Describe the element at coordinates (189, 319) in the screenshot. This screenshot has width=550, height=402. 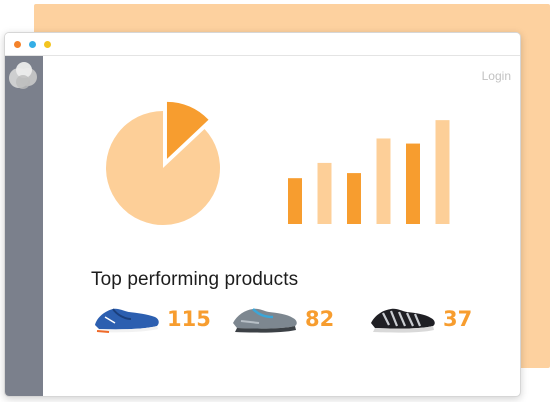
I see `product-count: 115` at that location.